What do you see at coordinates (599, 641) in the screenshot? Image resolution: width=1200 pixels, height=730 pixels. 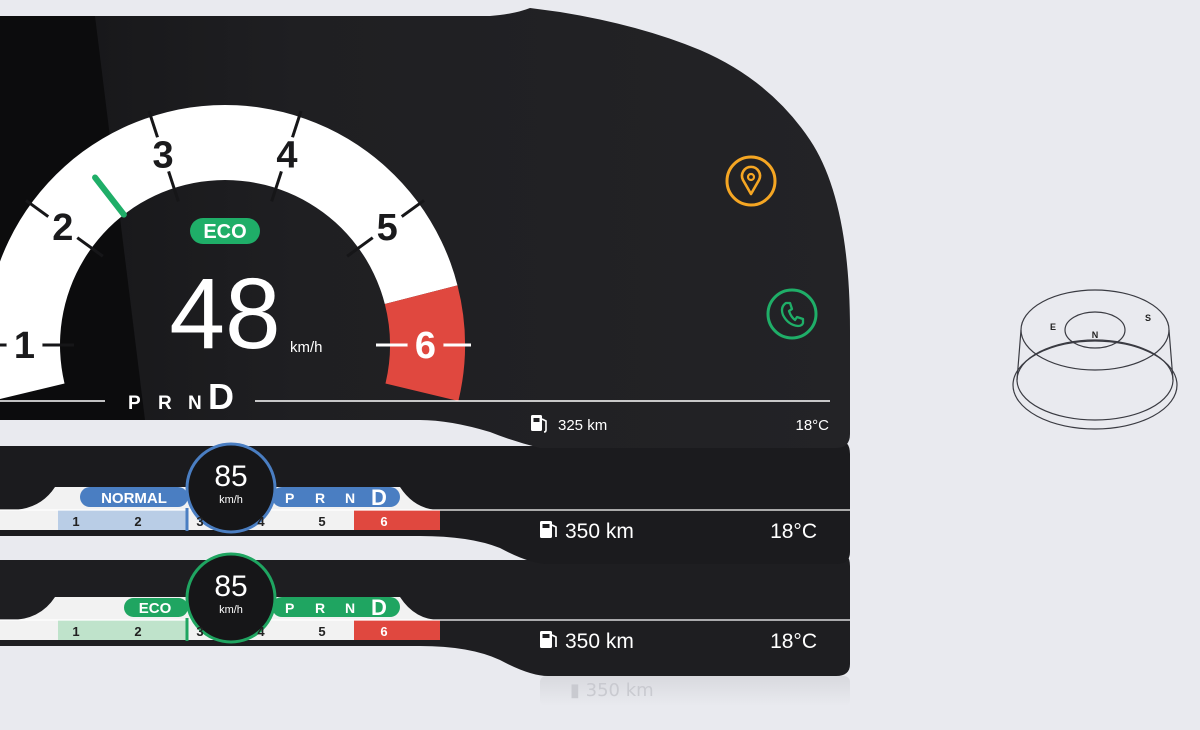 I see `mini-eco-range: 350 km` at bounding box center [599, 641].